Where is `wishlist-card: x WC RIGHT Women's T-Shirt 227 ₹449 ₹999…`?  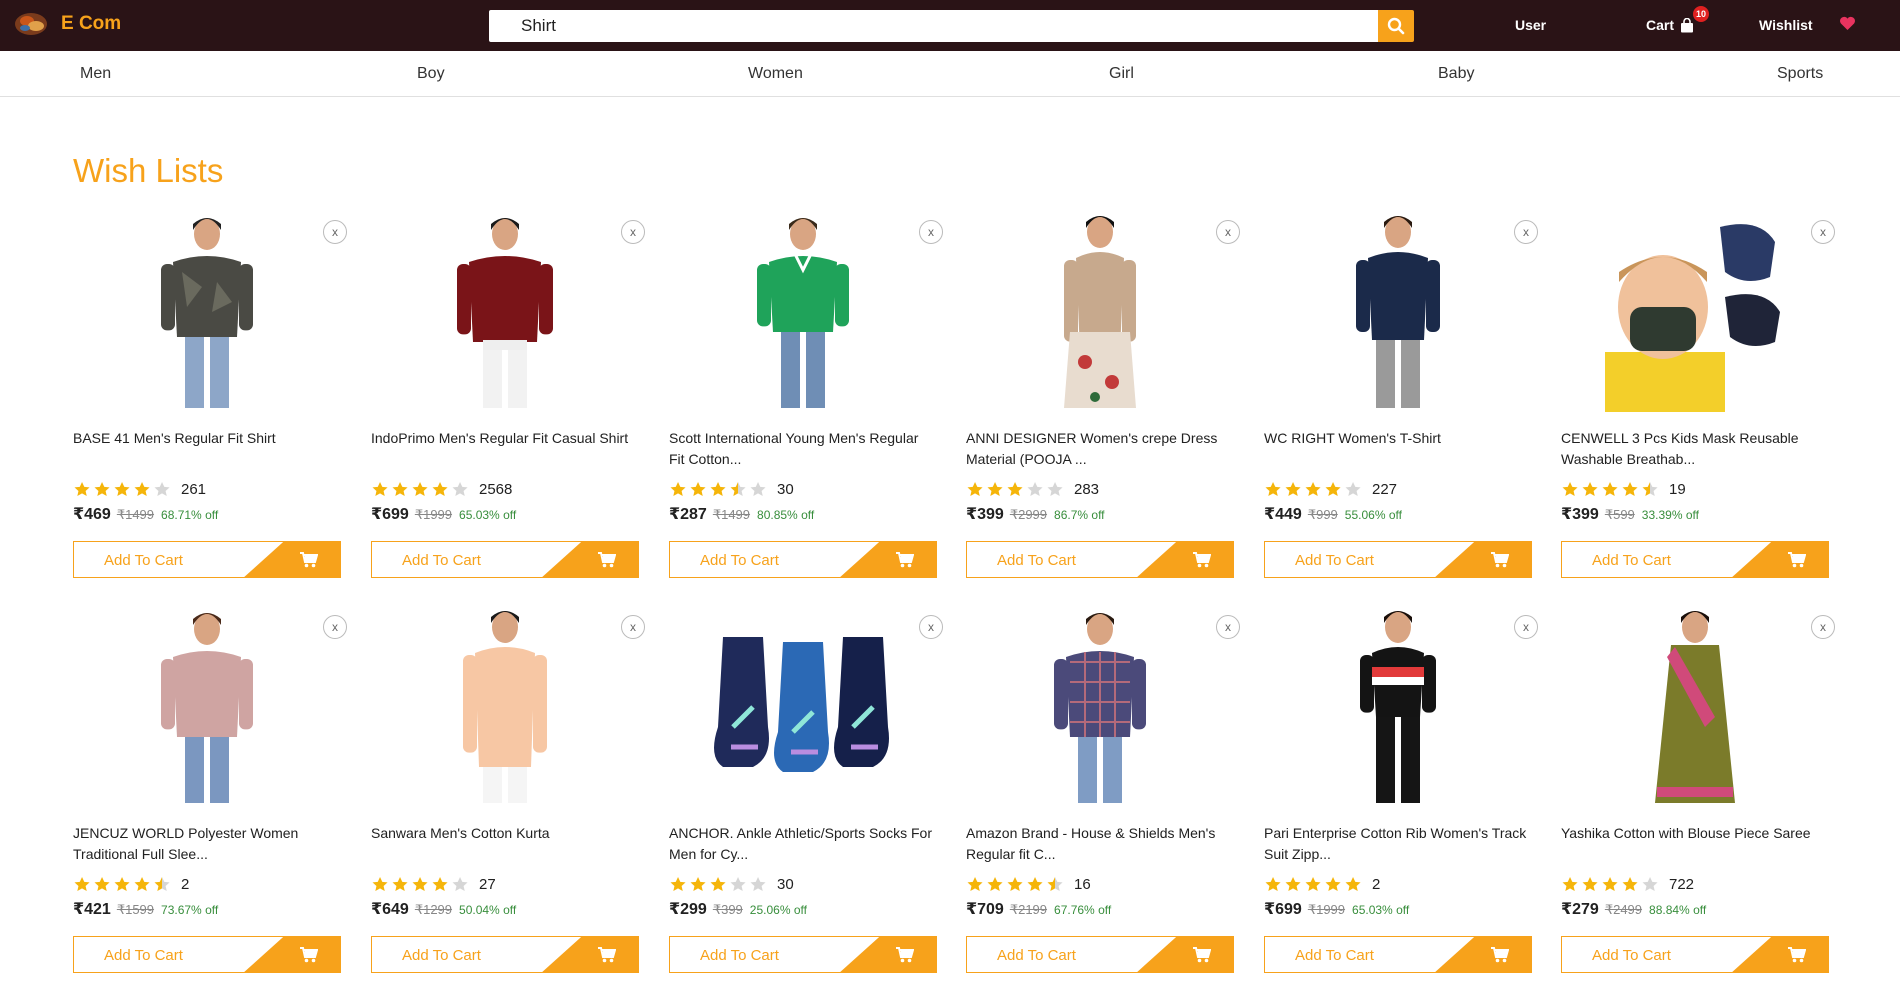
wishlist-card: x WC RIGHT Women's T-Shirt 227 ₹449 ₹999… is located at coordinates (1401, 407).